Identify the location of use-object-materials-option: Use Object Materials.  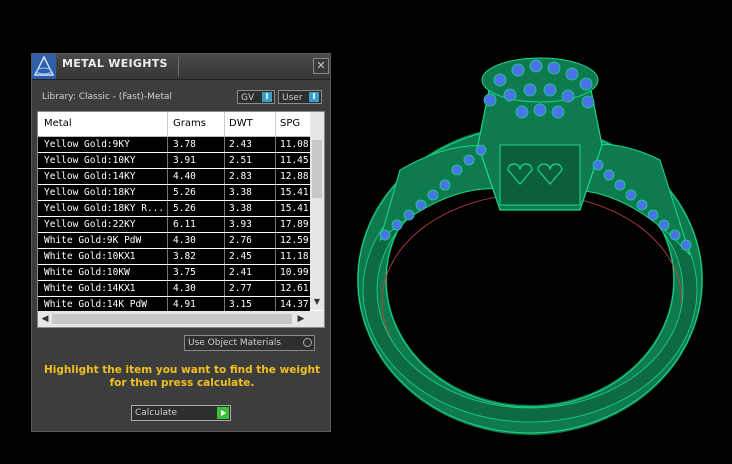
(249, 343).